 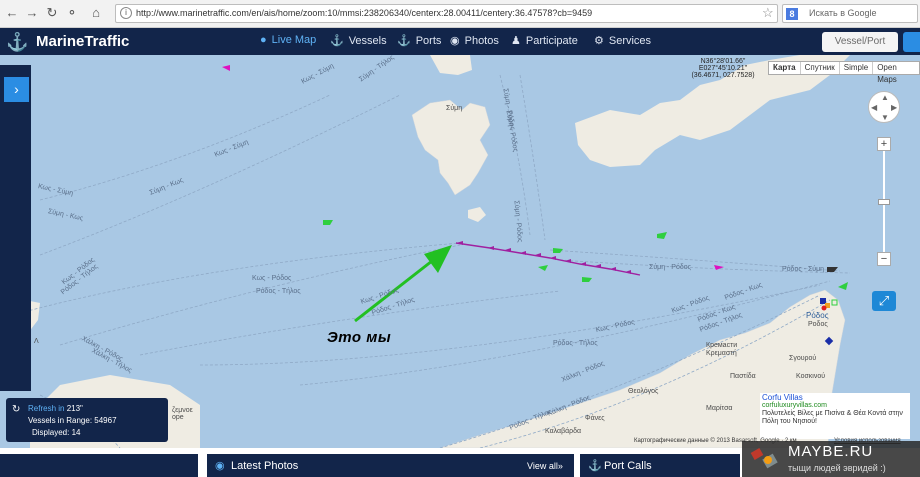 What do you see at coordinates (72, 13) in the screenshot?
I see `key-icon: ⚬` at bounding box center [72, 13].